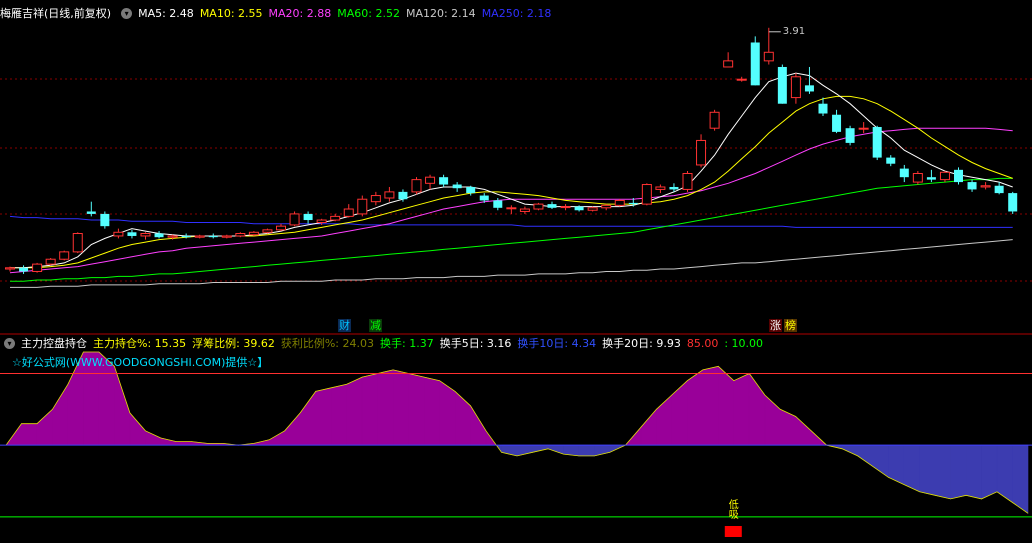 The height and width of the screenshot is (543, 1032). I want to click on stat-label: 换手10日: 4.34, so click(557, 343).